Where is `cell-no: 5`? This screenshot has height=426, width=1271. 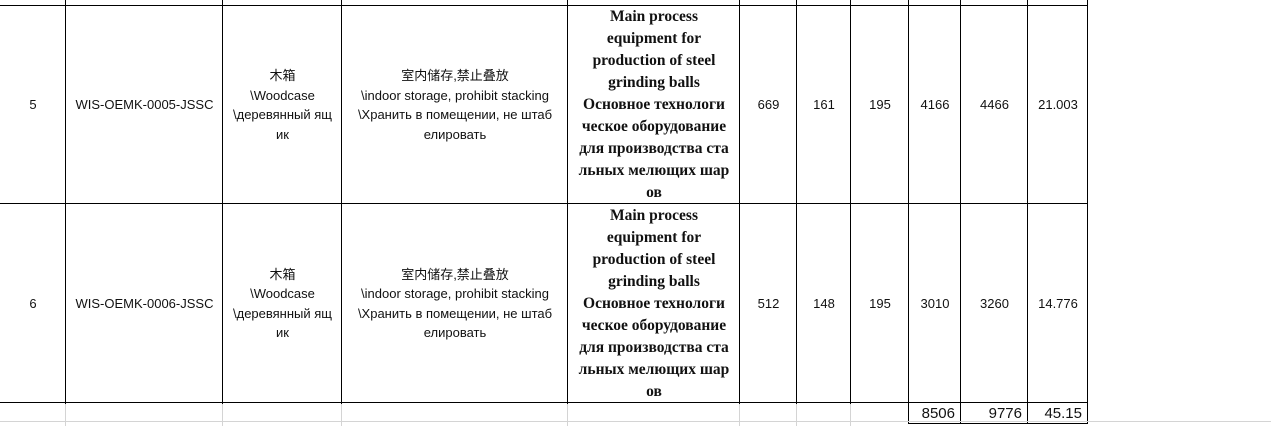 cell-no: 5 is located at coordinates (33, 105).